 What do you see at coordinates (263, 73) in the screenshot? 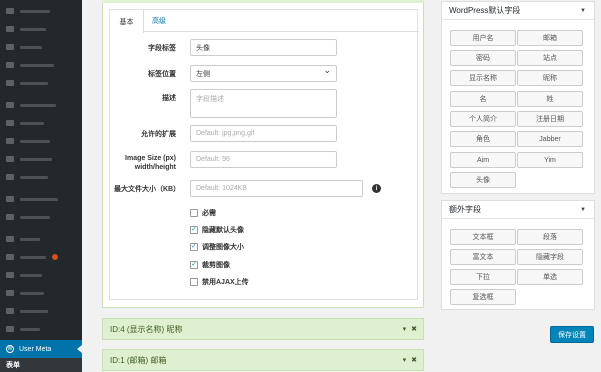
I see `label-position-select: 左侧` at bounding box center [263, 73].